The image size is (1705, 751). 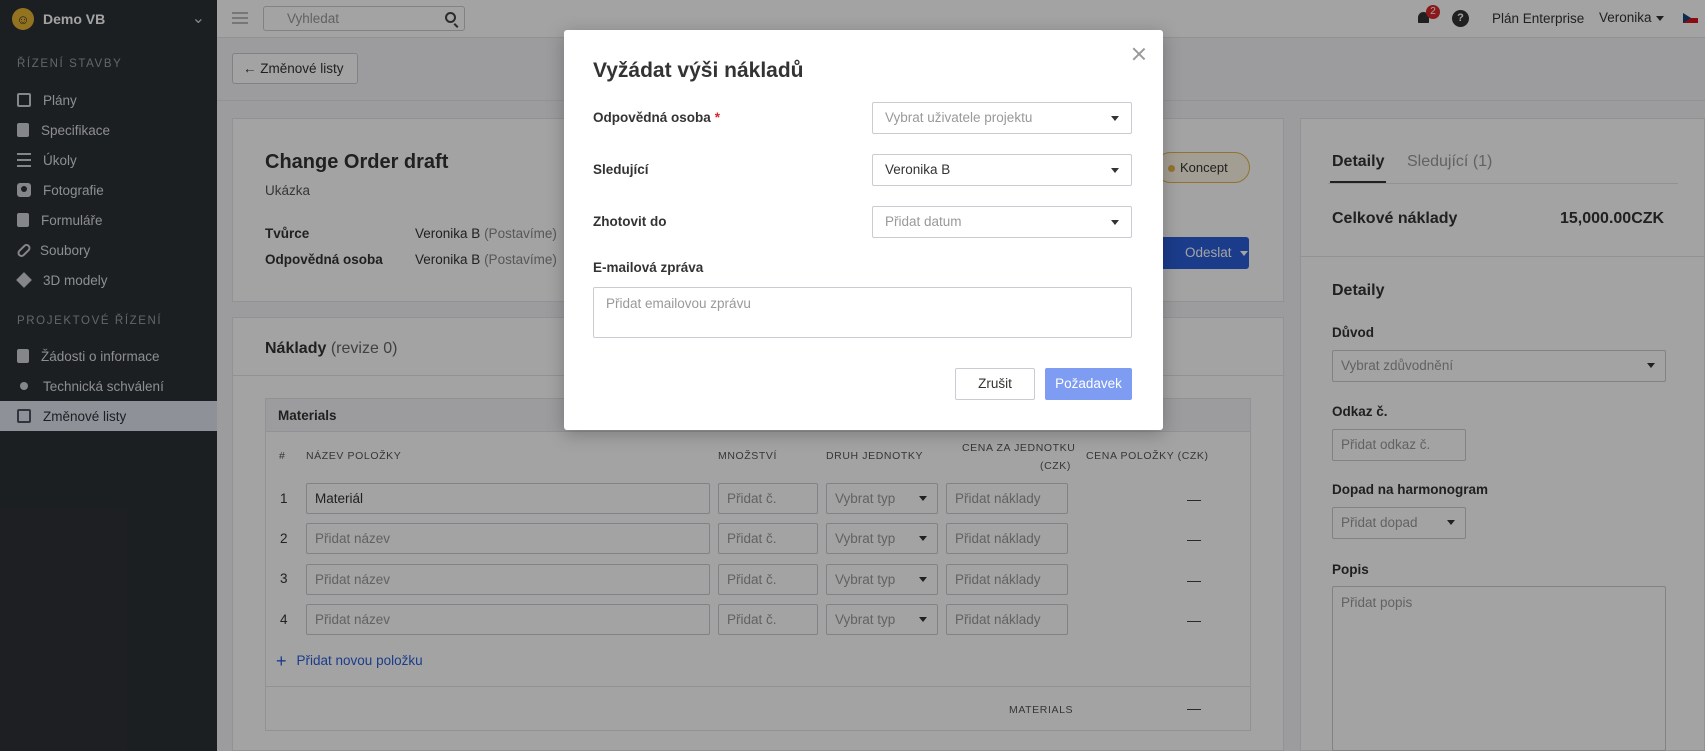 I want to click on watchers-label: Sledující, so click(x=621, y=169).